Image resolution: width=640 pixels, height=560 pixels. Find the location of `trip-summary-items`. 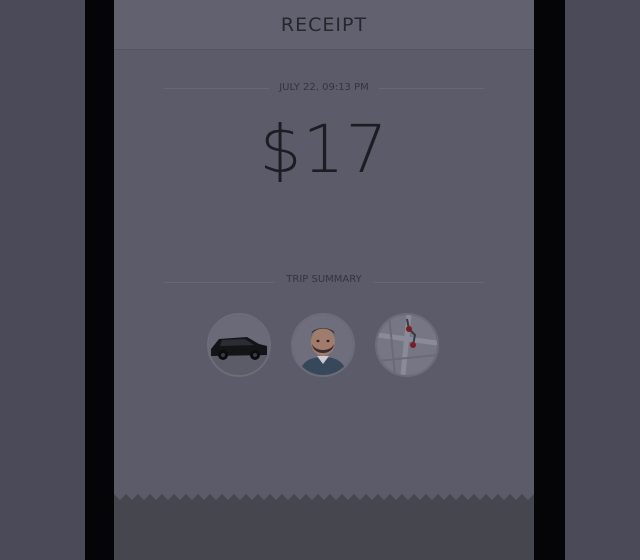

trip-summary-items is located at coordinates (324, 347).